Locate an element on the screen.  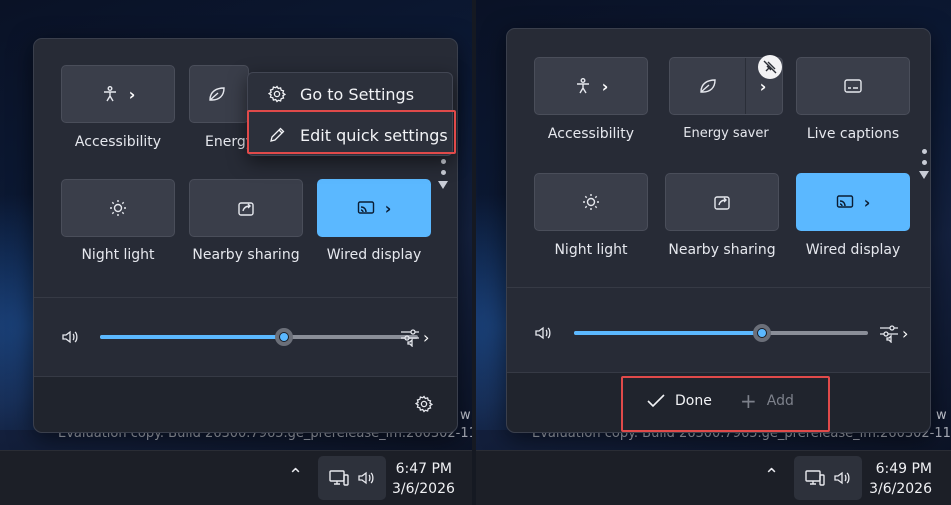
tile-label-energy-saver: Energy saver is located at coordinates (726, 133).